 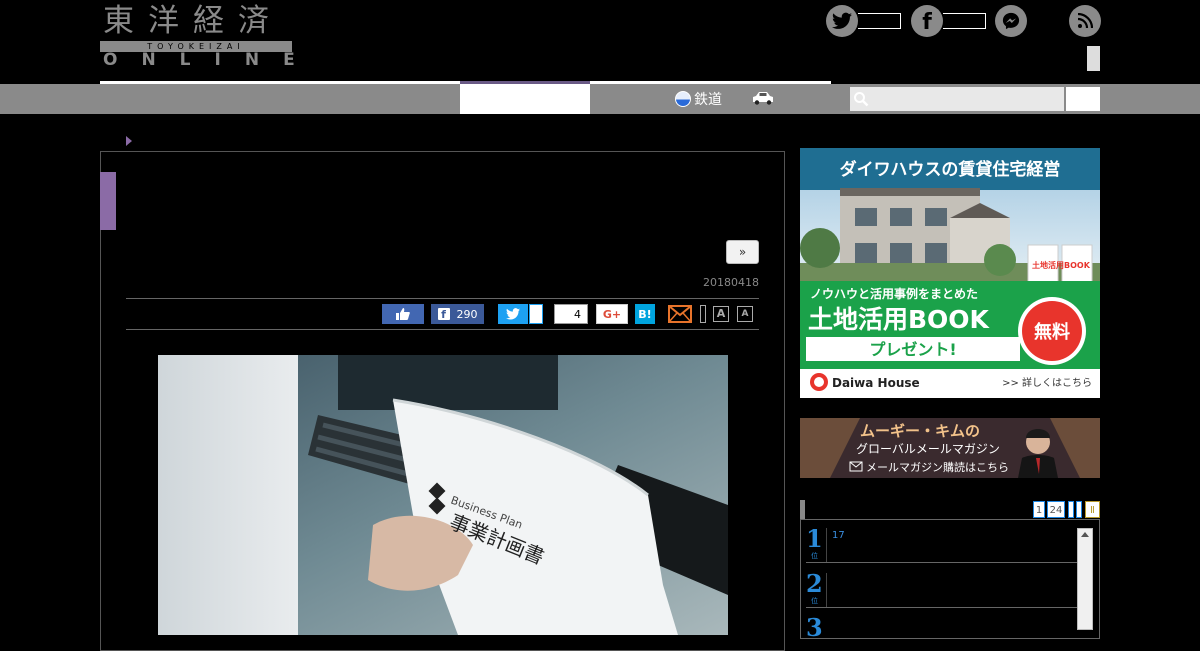 What do you see at coordinates (525, 99) in the screenshot?
I see `nav-tab-active` at bounding box center [525, 99].